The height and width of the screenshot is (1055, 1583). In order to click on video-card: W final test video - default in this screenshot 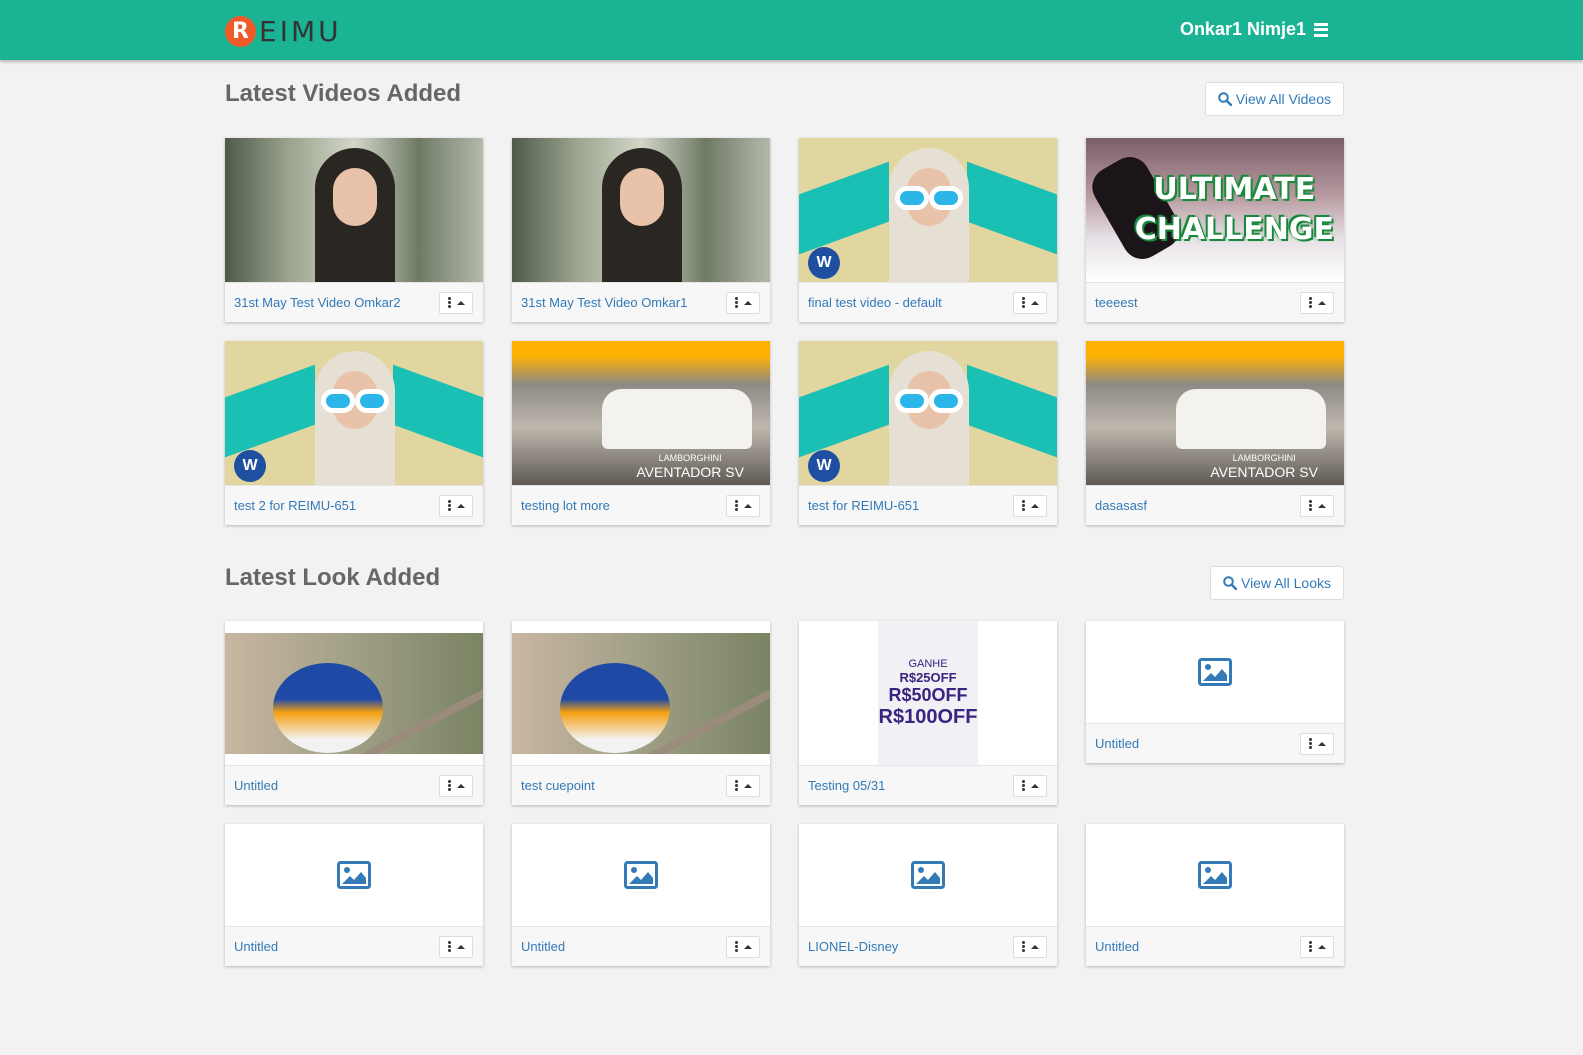, I will do `click(928, 230)`.